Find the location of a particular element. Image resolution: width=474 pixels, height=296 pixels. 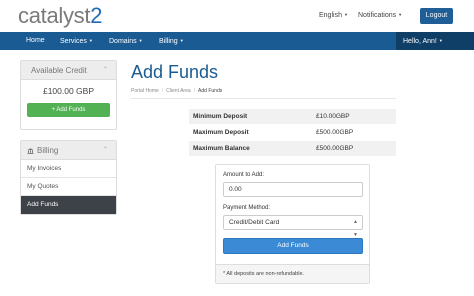

notifications-label: Notifications is located at coordinates (377, 15).